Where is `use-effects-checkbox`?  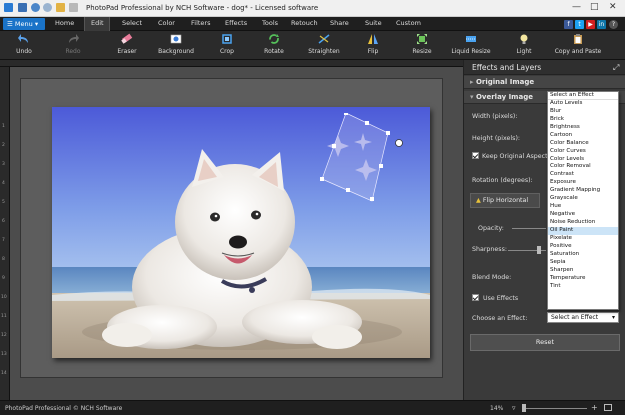 use-effects-checkbox is located at coordinates (475, 297).